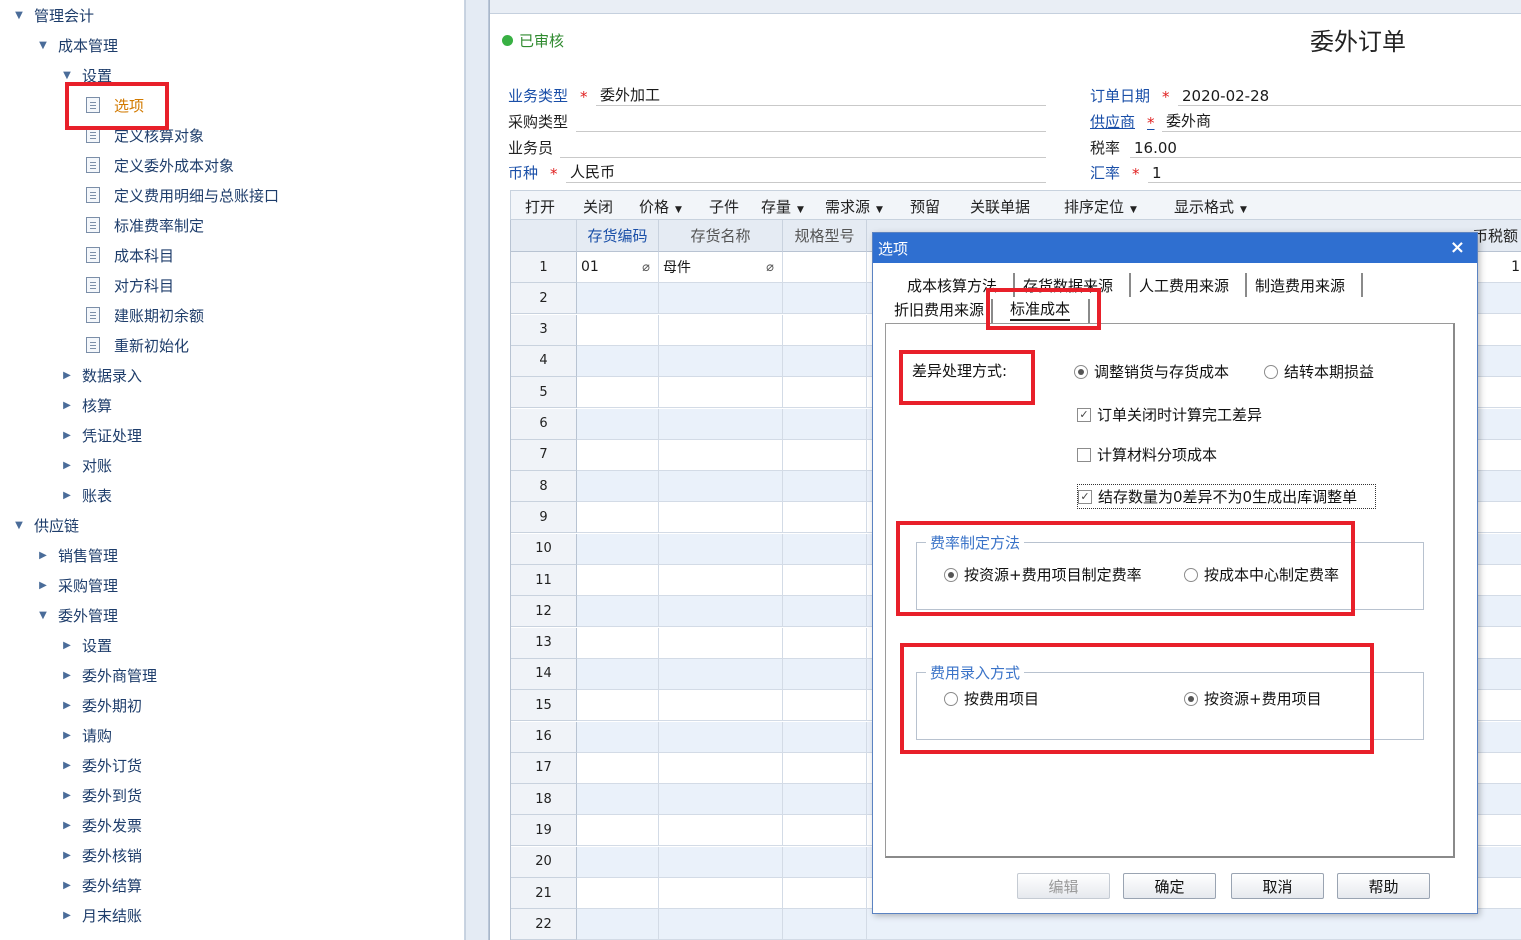 The width and height of the screenshot is (1521, 940). I want to click on checkbox-calc-on-close: ✓ 订单关闭时计算完工差异, so click(1169, 414).